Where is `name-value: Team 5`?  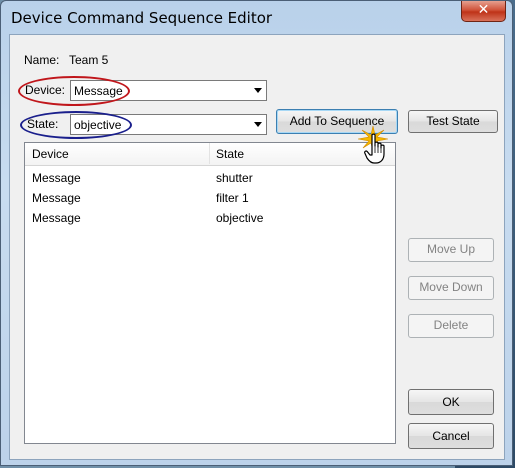 name-value: Team 5 is located at coordinates (89, 60).